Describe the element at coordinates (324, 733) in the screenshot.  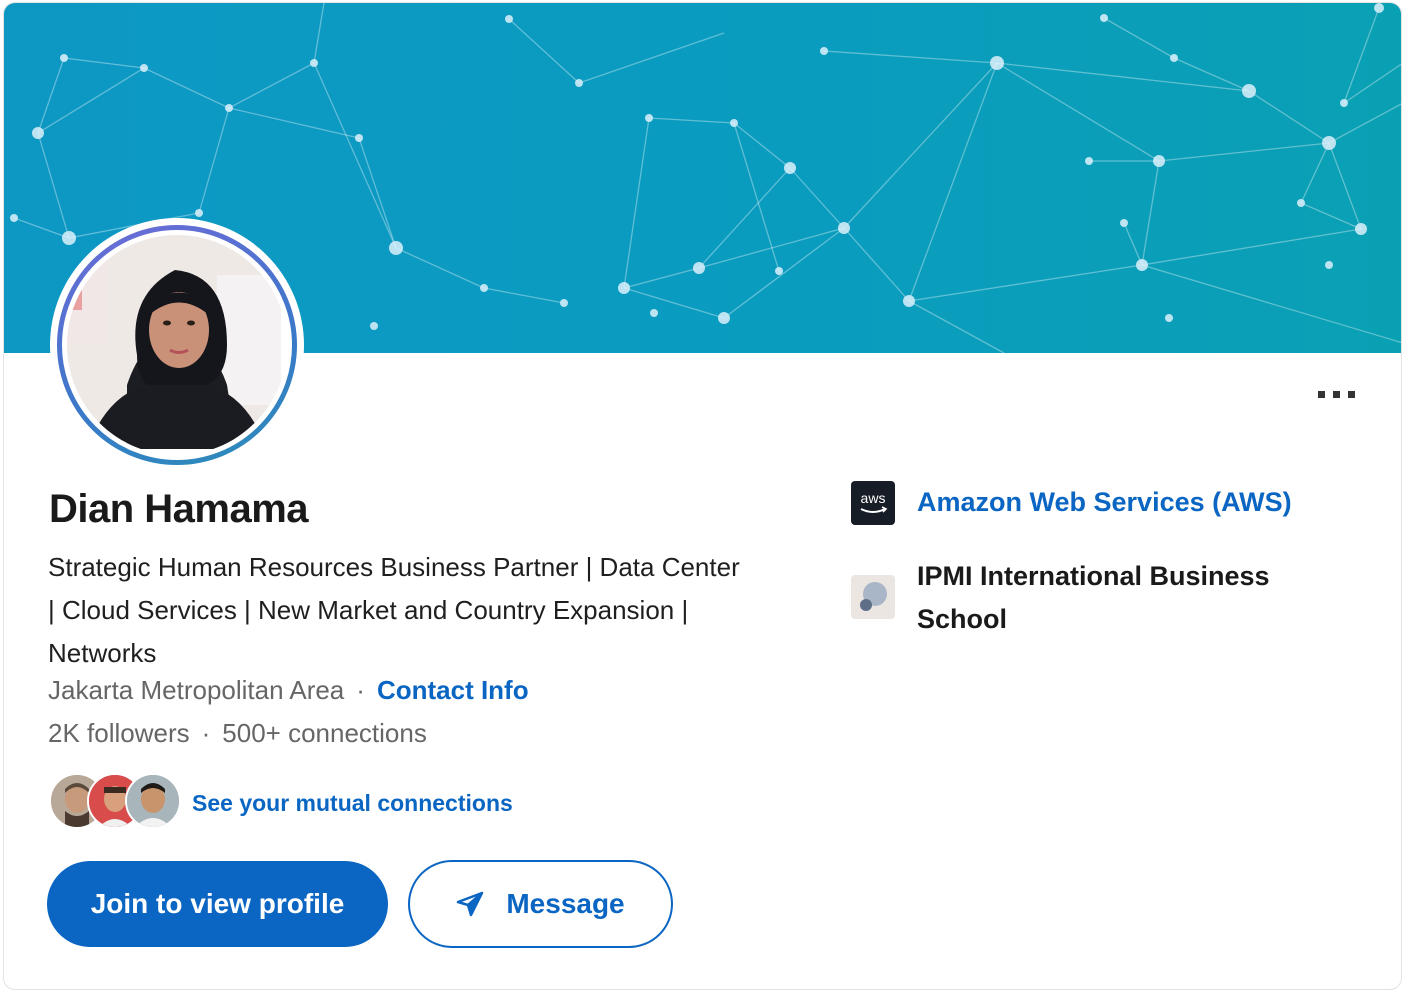
I see `connections-count: 500+ connections` at that location.